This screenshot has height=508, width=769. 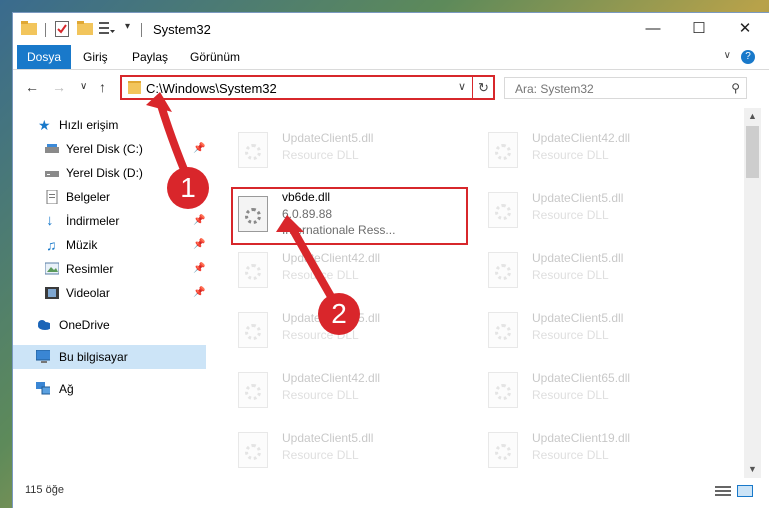 What do you see at coordinates (290, 223) in the screenshot?
I see `arrow-2-head` at bounding box center [290, 223].